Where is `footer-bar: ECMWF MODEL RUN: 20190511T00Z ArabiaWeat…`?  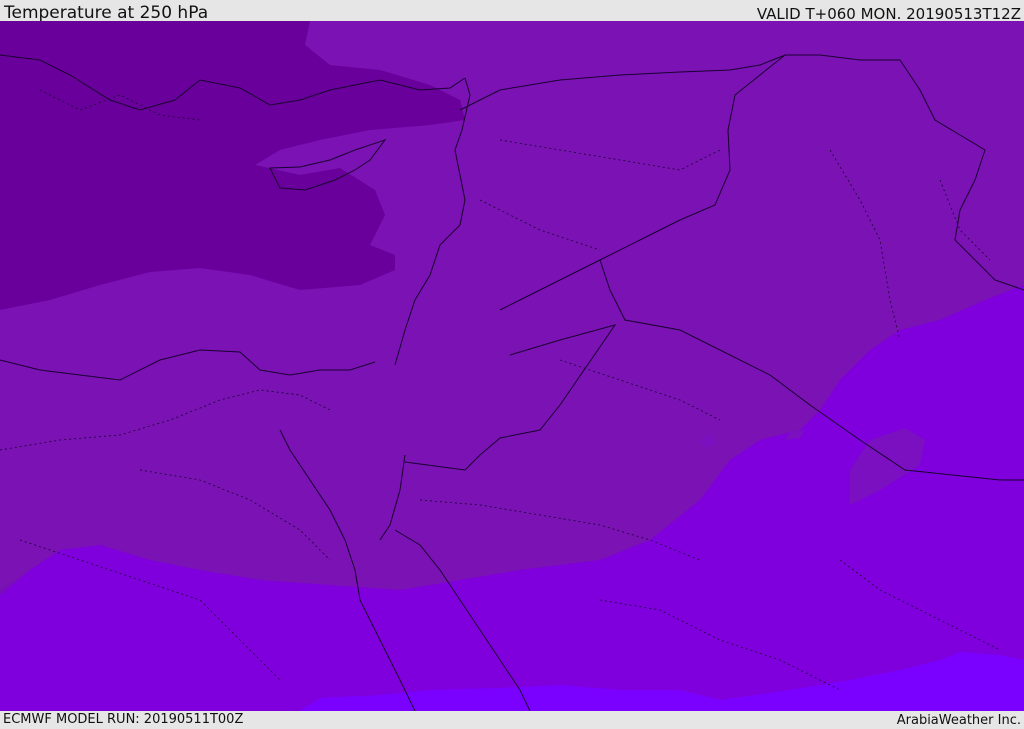 footer-bar: ECMWF MODEL RUN: 20190511T00Z ArabiaWeat… is located at coordinates (512, 720).